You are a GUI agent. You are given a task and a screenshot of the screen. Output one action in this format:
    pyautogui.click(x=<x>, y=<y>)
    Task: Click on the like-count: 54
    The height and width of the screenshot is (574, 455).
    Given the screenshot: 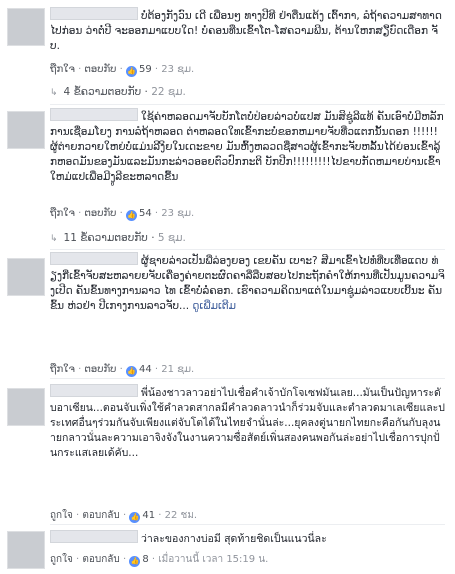 What is the action you would take?
    pyautogui.click(x=145, y=213)
    